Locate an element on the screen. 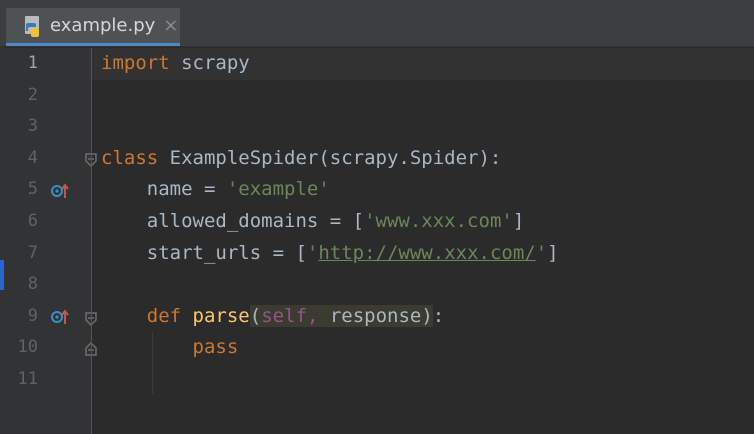 Image resolution: width=754 pixels, height=434 pixels. keyword-pass: pass is located at coordinates (215, 347).